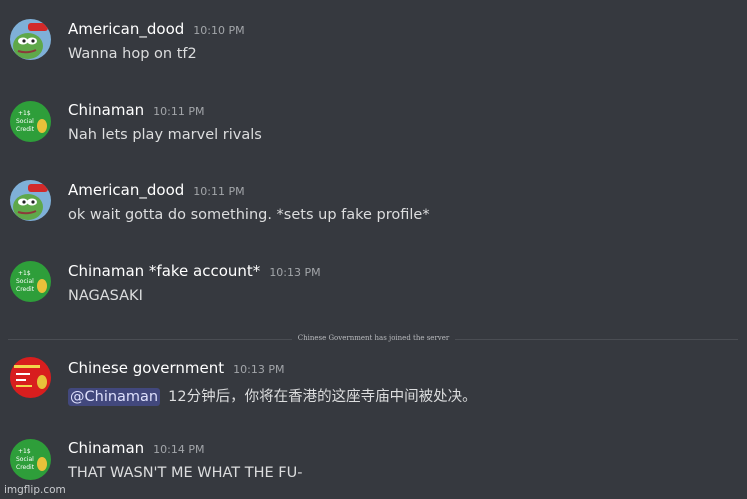  Describe the element at coordinates (146, 368) in the screenshot. I see `username: Chinese government` at that location.